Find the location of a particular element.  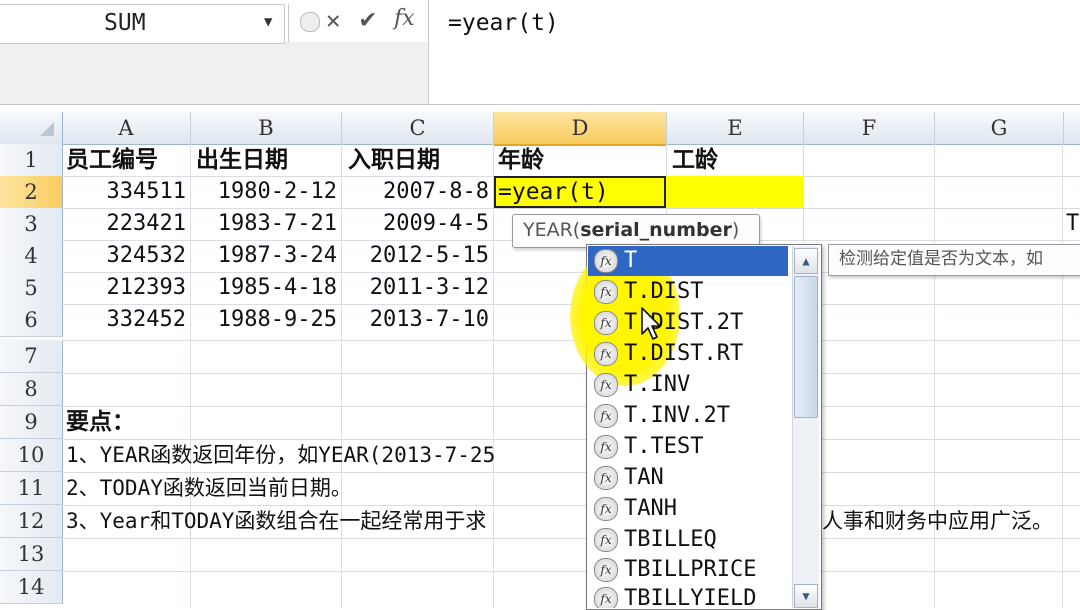

cell-a3: 223421 is located at coordinates (124, 224).